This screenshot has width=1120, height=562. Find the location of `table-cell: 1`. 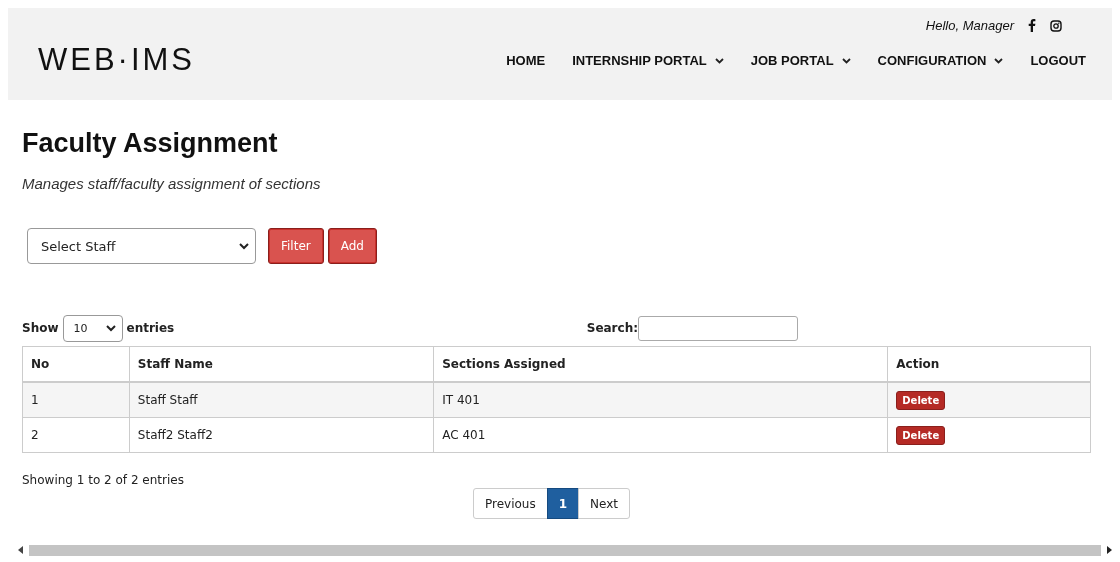

table-cell: 1 is located at coordinates (76, 400).